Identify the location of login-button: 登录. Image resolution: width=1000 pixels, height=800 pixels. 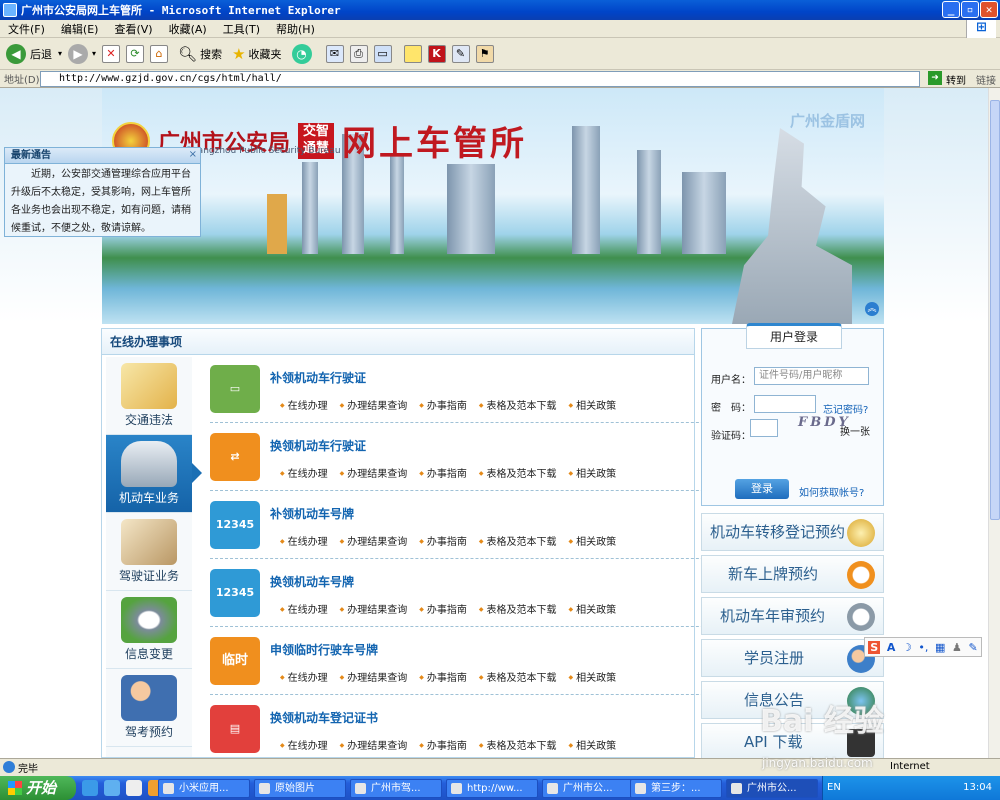
(762, 489).